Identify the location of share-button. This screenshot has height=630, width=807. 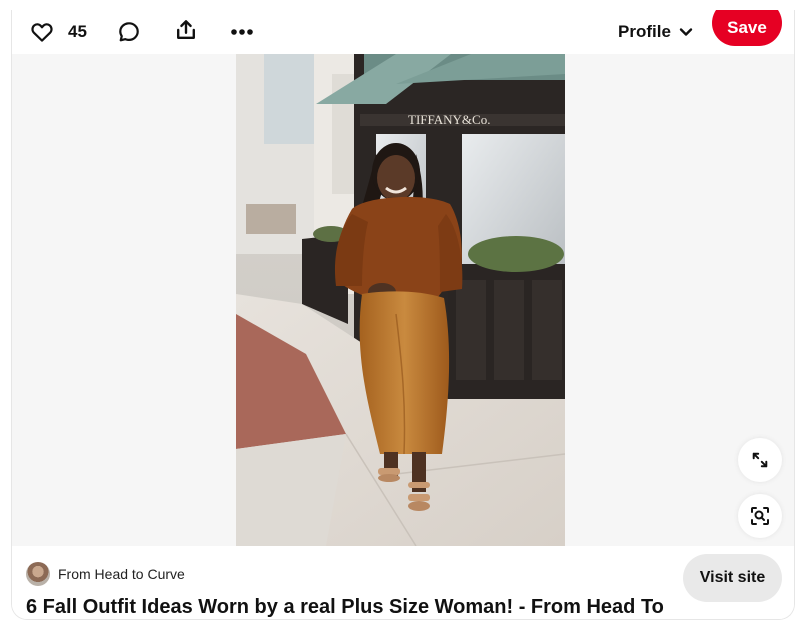
(186, 30).